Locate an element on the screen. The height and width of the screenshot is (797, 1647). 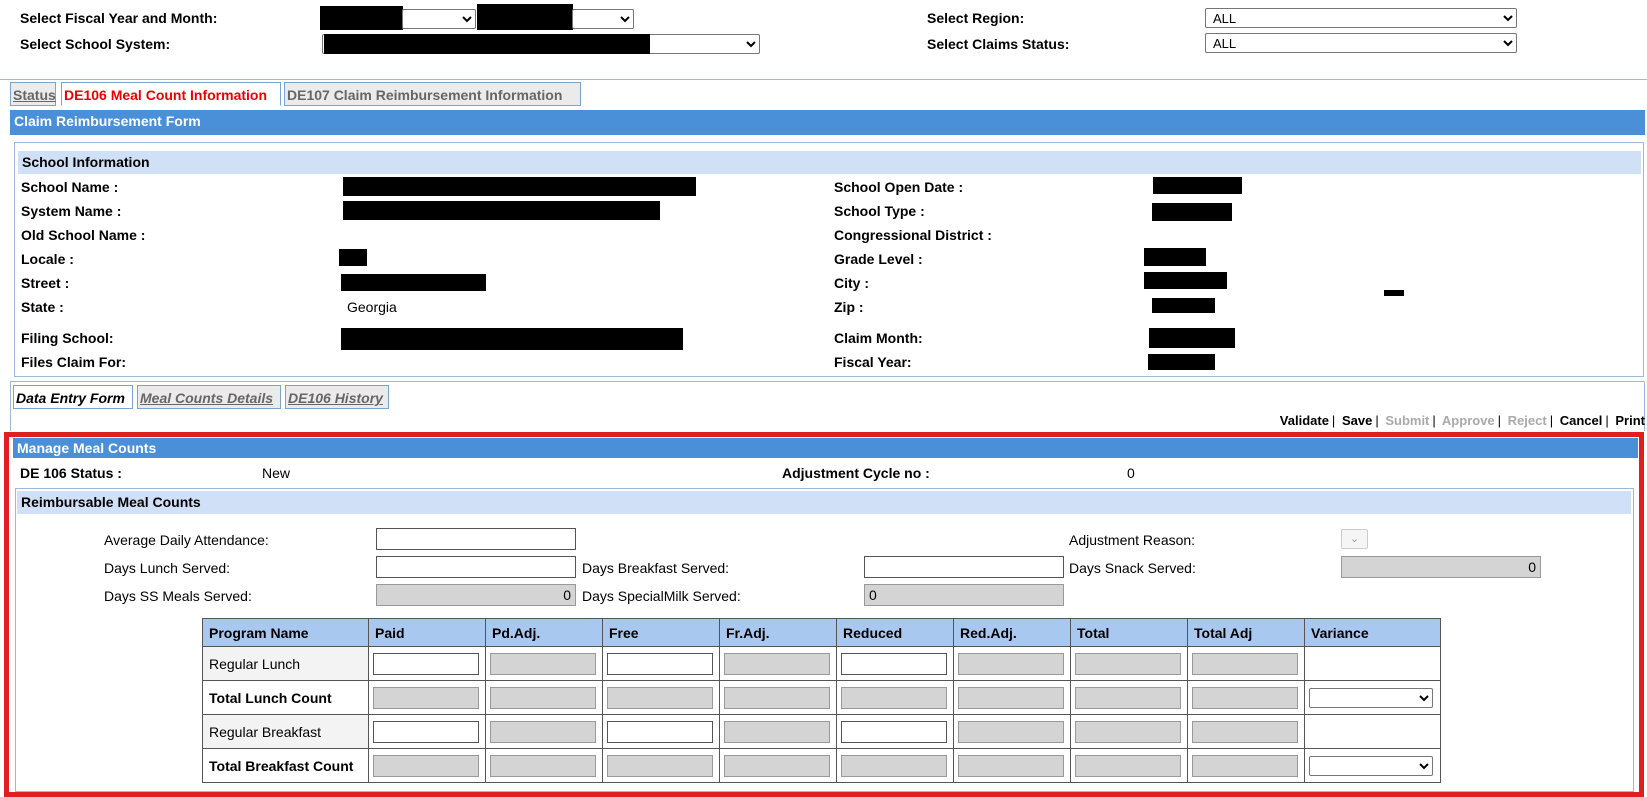
regular-lunch-paid-input is located at coordinates (426, 663).